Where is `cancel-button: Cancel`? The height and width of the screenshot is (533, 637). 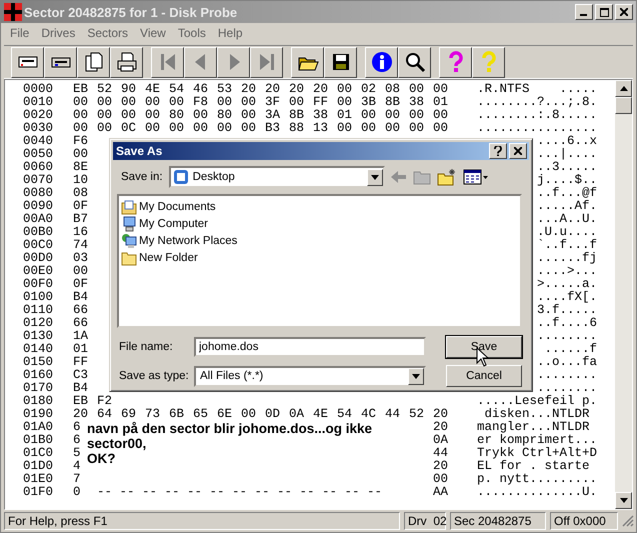 cancel-button: Cancel is located at coordinates (484, 376).